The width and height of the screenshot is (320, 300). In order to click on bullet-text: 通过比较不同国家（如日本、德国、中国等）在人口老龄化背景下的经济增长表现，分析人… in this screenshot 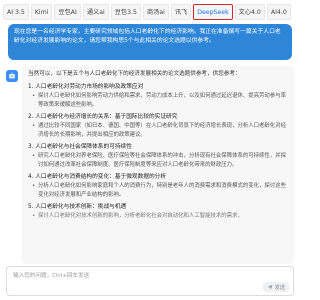, I will do `click(162, 130)`.